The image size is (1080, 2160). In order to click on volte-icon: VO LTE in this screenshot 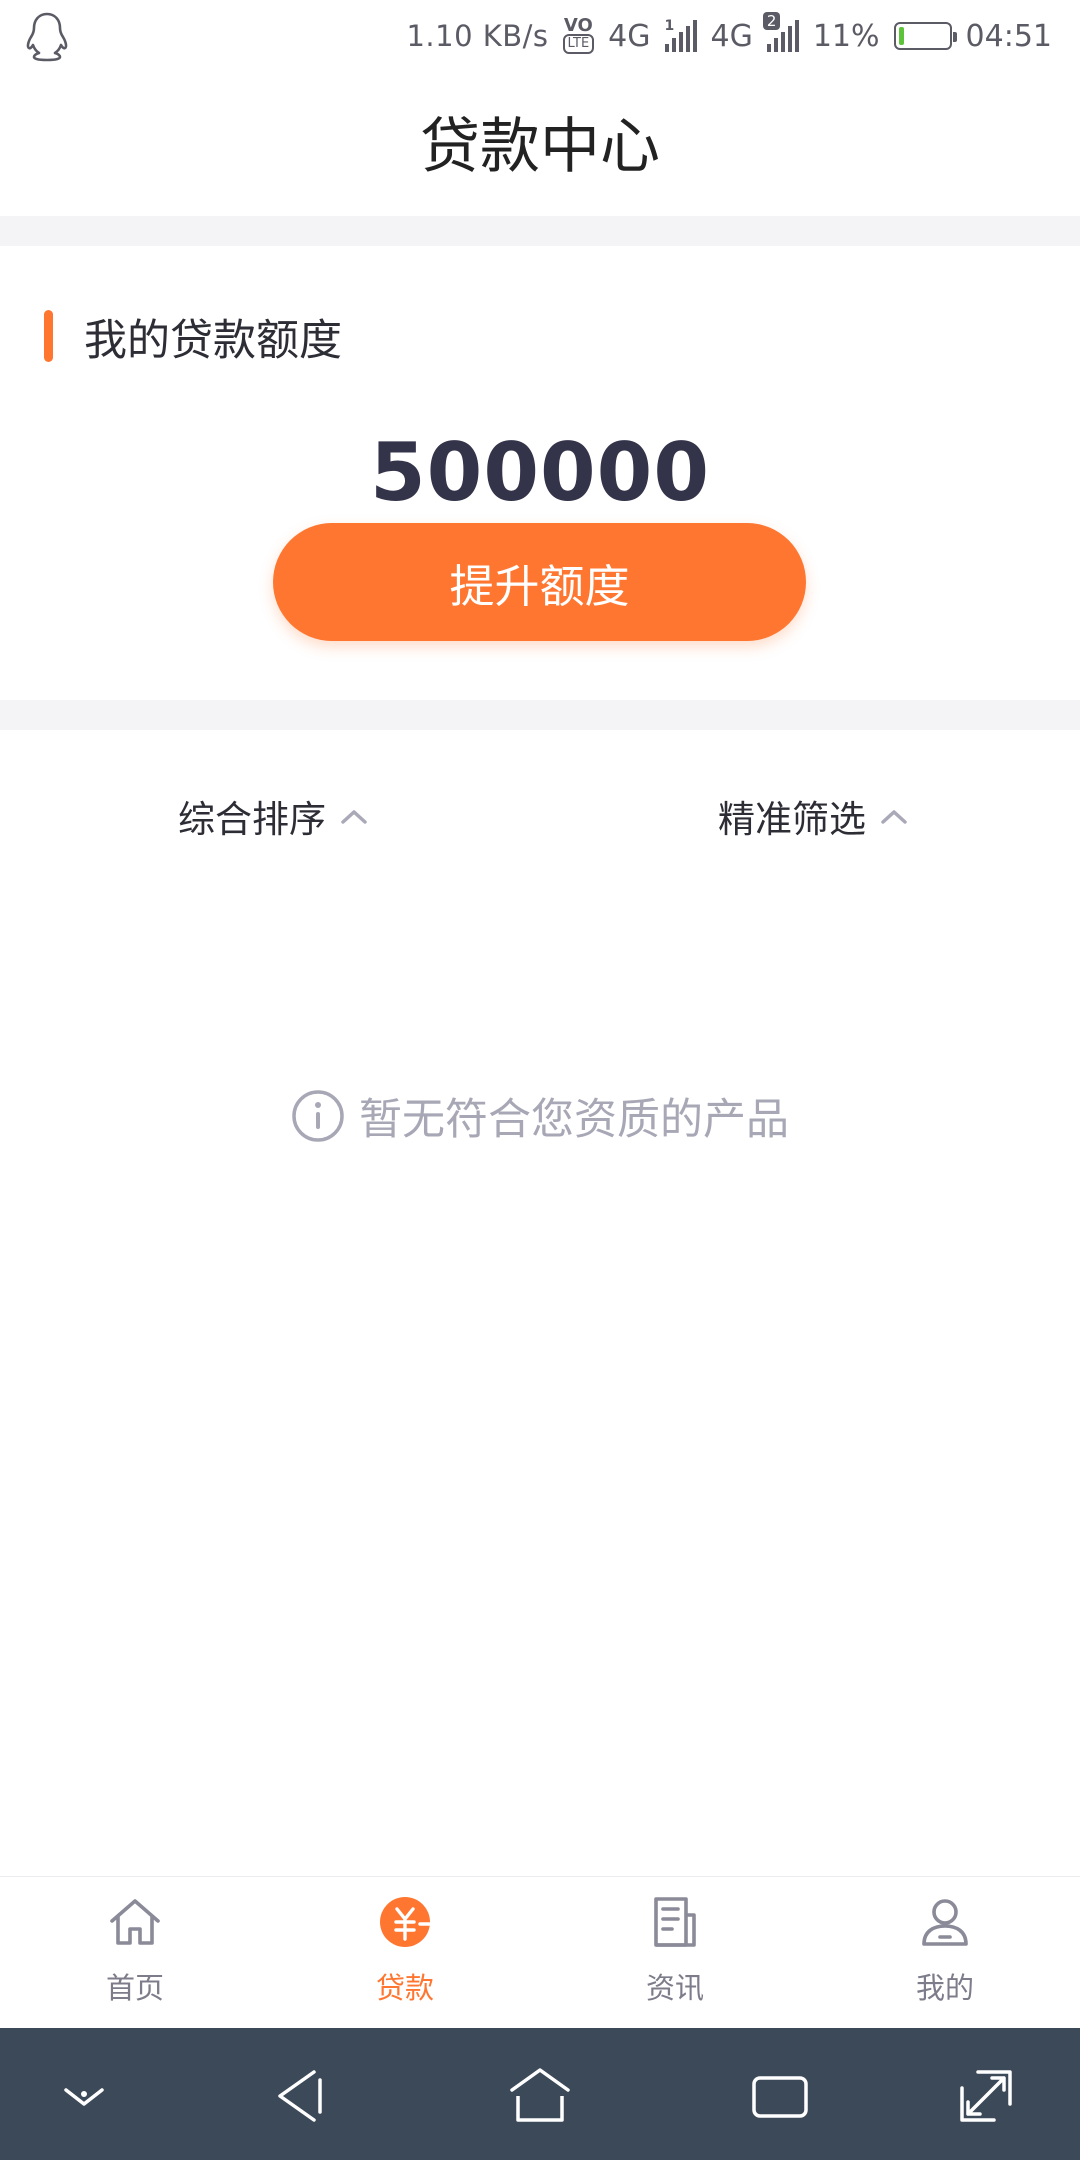, I will do `click(578, 35)`.